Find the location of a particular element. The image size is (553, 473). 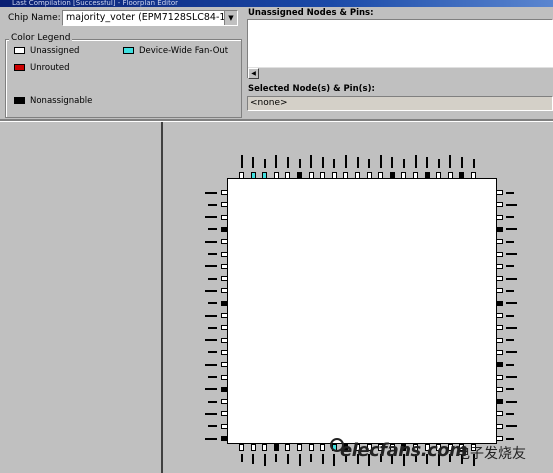

chip-name-select: majority_voter (EPM7128SLC84-15) ▼ is located at coordinates (150, 18).